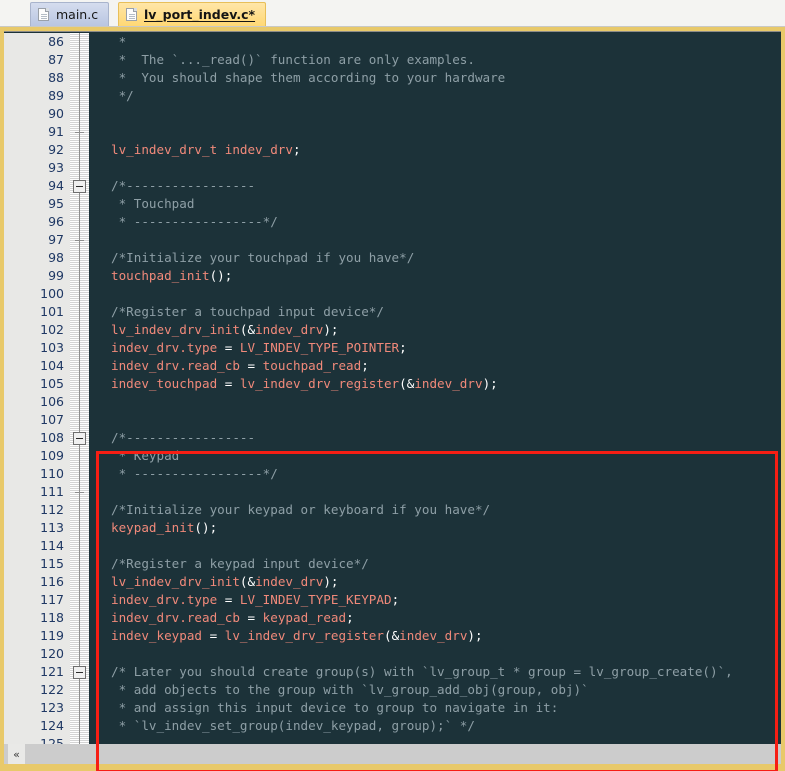 The image size is (785, 771). What do you see at coordinates (435, 276) in the screenshot?
I see `code-line: touchpad_init();` at bounding box center [435, 276].